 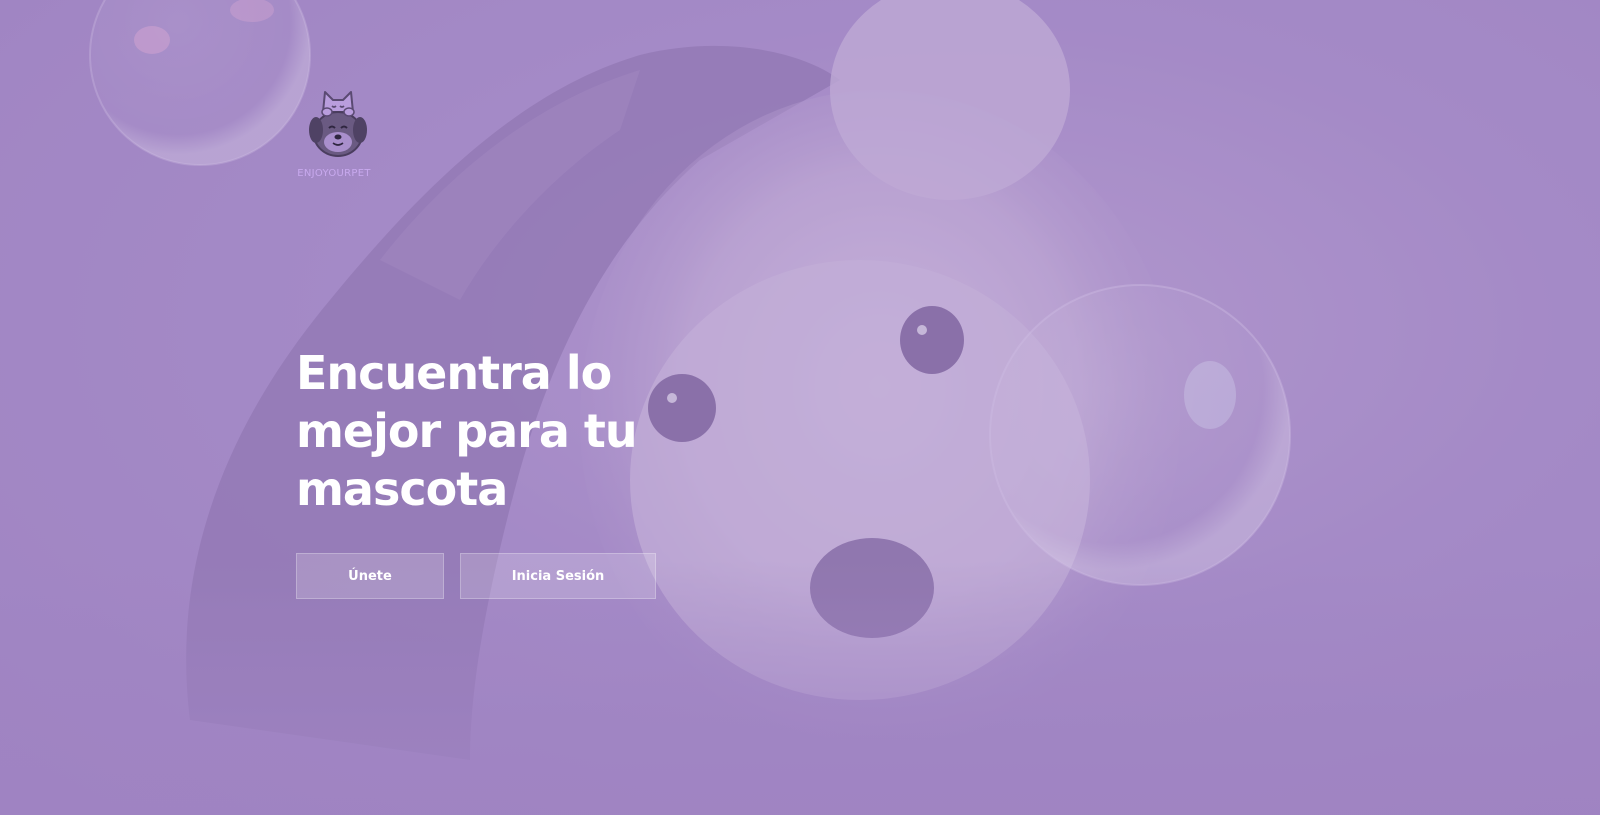 I want to click on hero-actions: Únete Inicia Sesión, so click(x=476, y=576).